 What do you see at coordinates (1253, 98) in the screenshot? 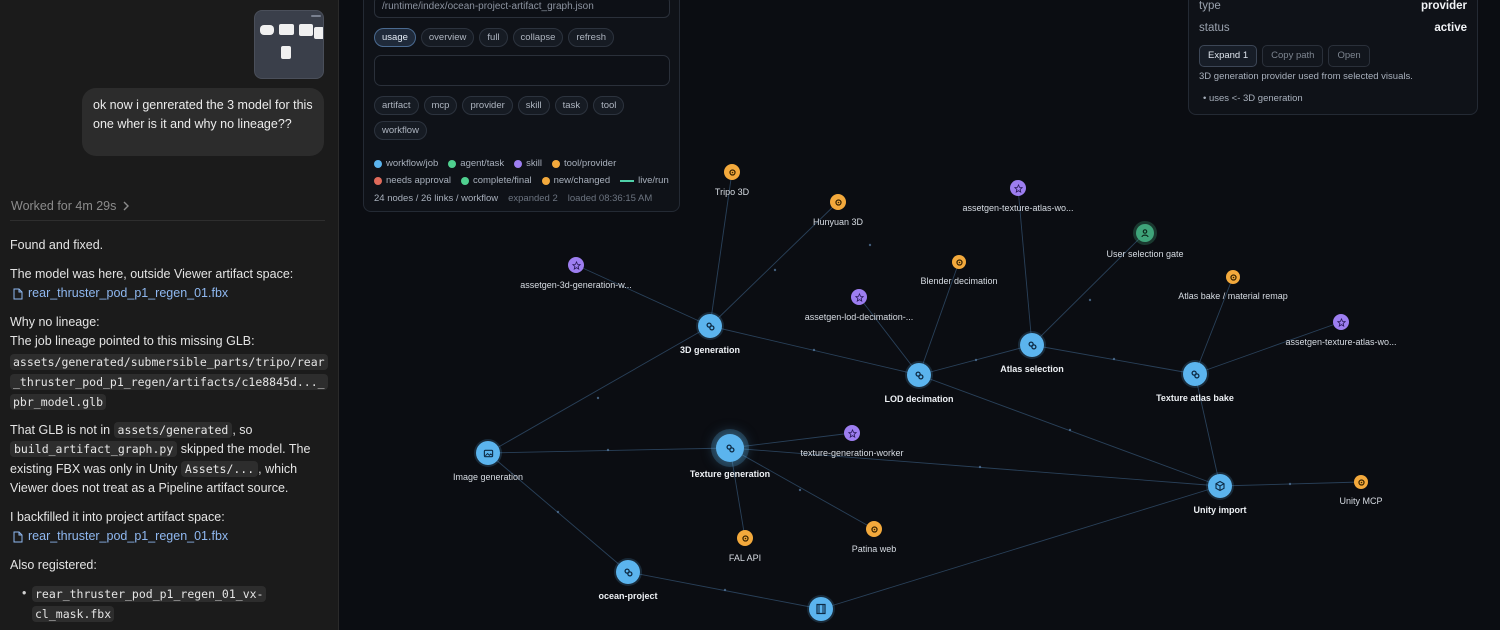
I see `info-uses: • uses <- 3D generation` at bounding box center [1253, 98].